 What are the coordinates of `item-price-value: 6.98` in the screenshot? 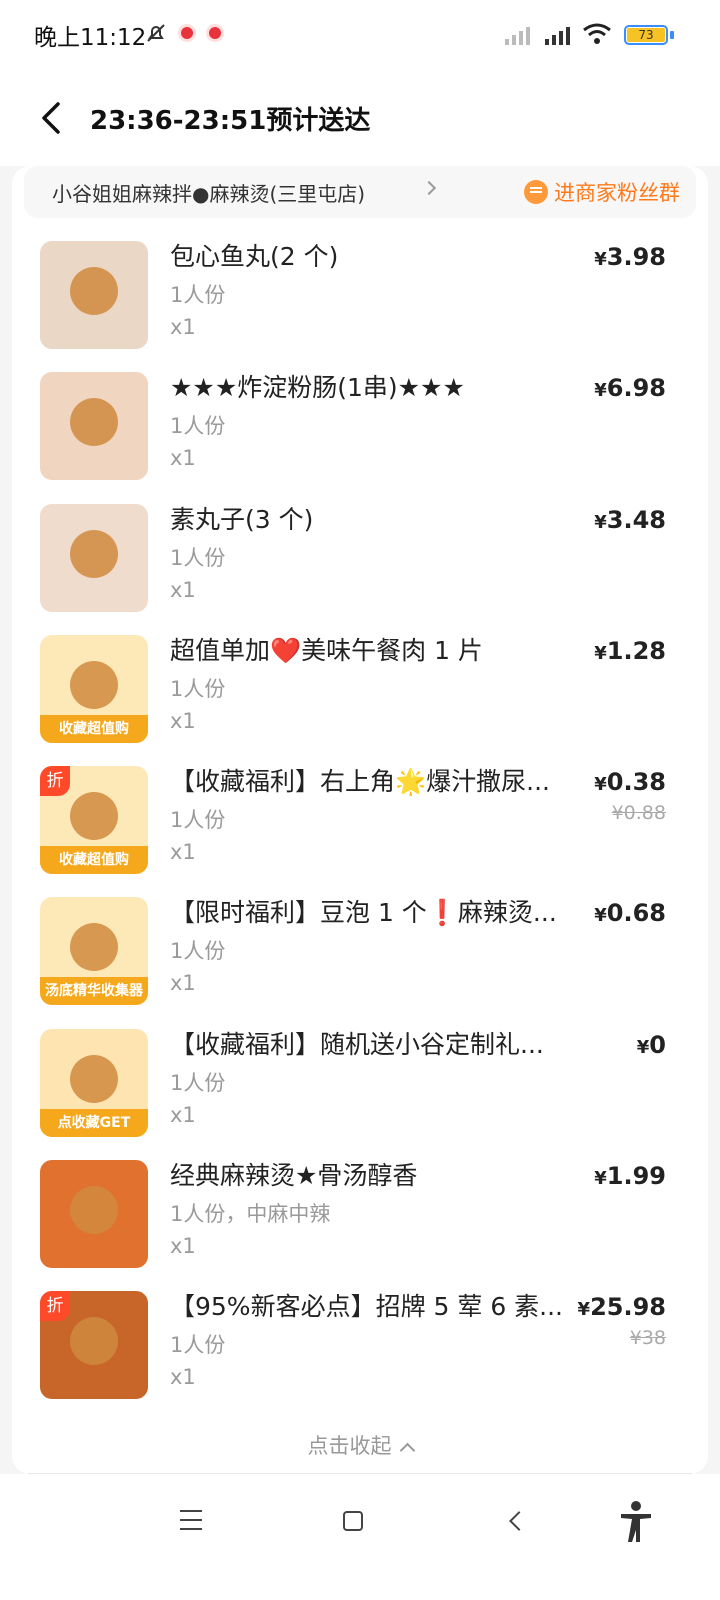 It's located at (636, 388).